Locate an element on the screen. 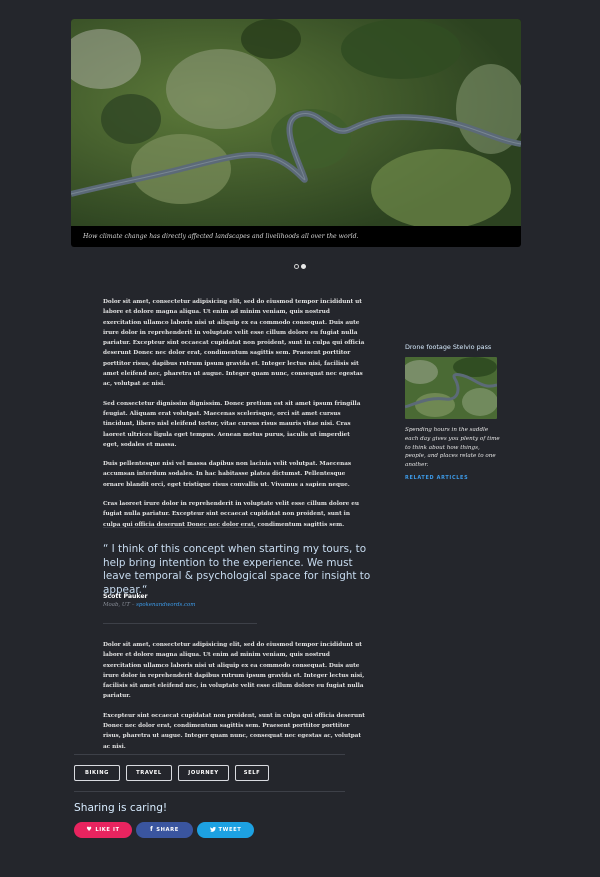 The height and width of the screenshot is (877, 600). tag-journey: JOURNEY is located at coordinates (203, 773).